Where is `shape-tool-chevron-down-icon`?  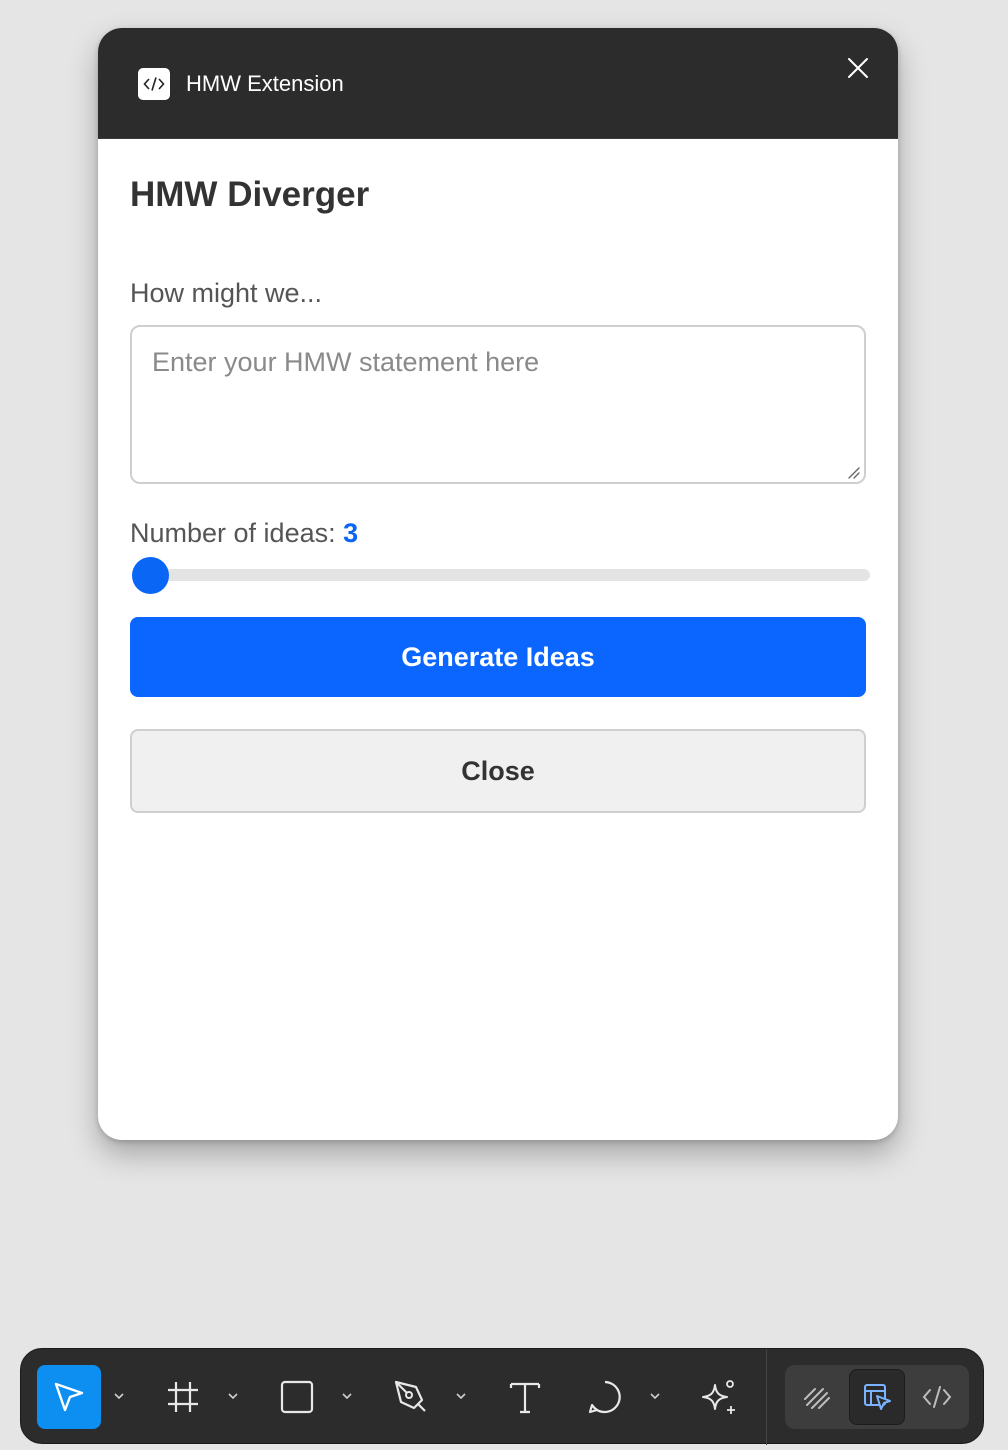
shape-tool-chevron-down-icon is located at coordinates (347, 1396).